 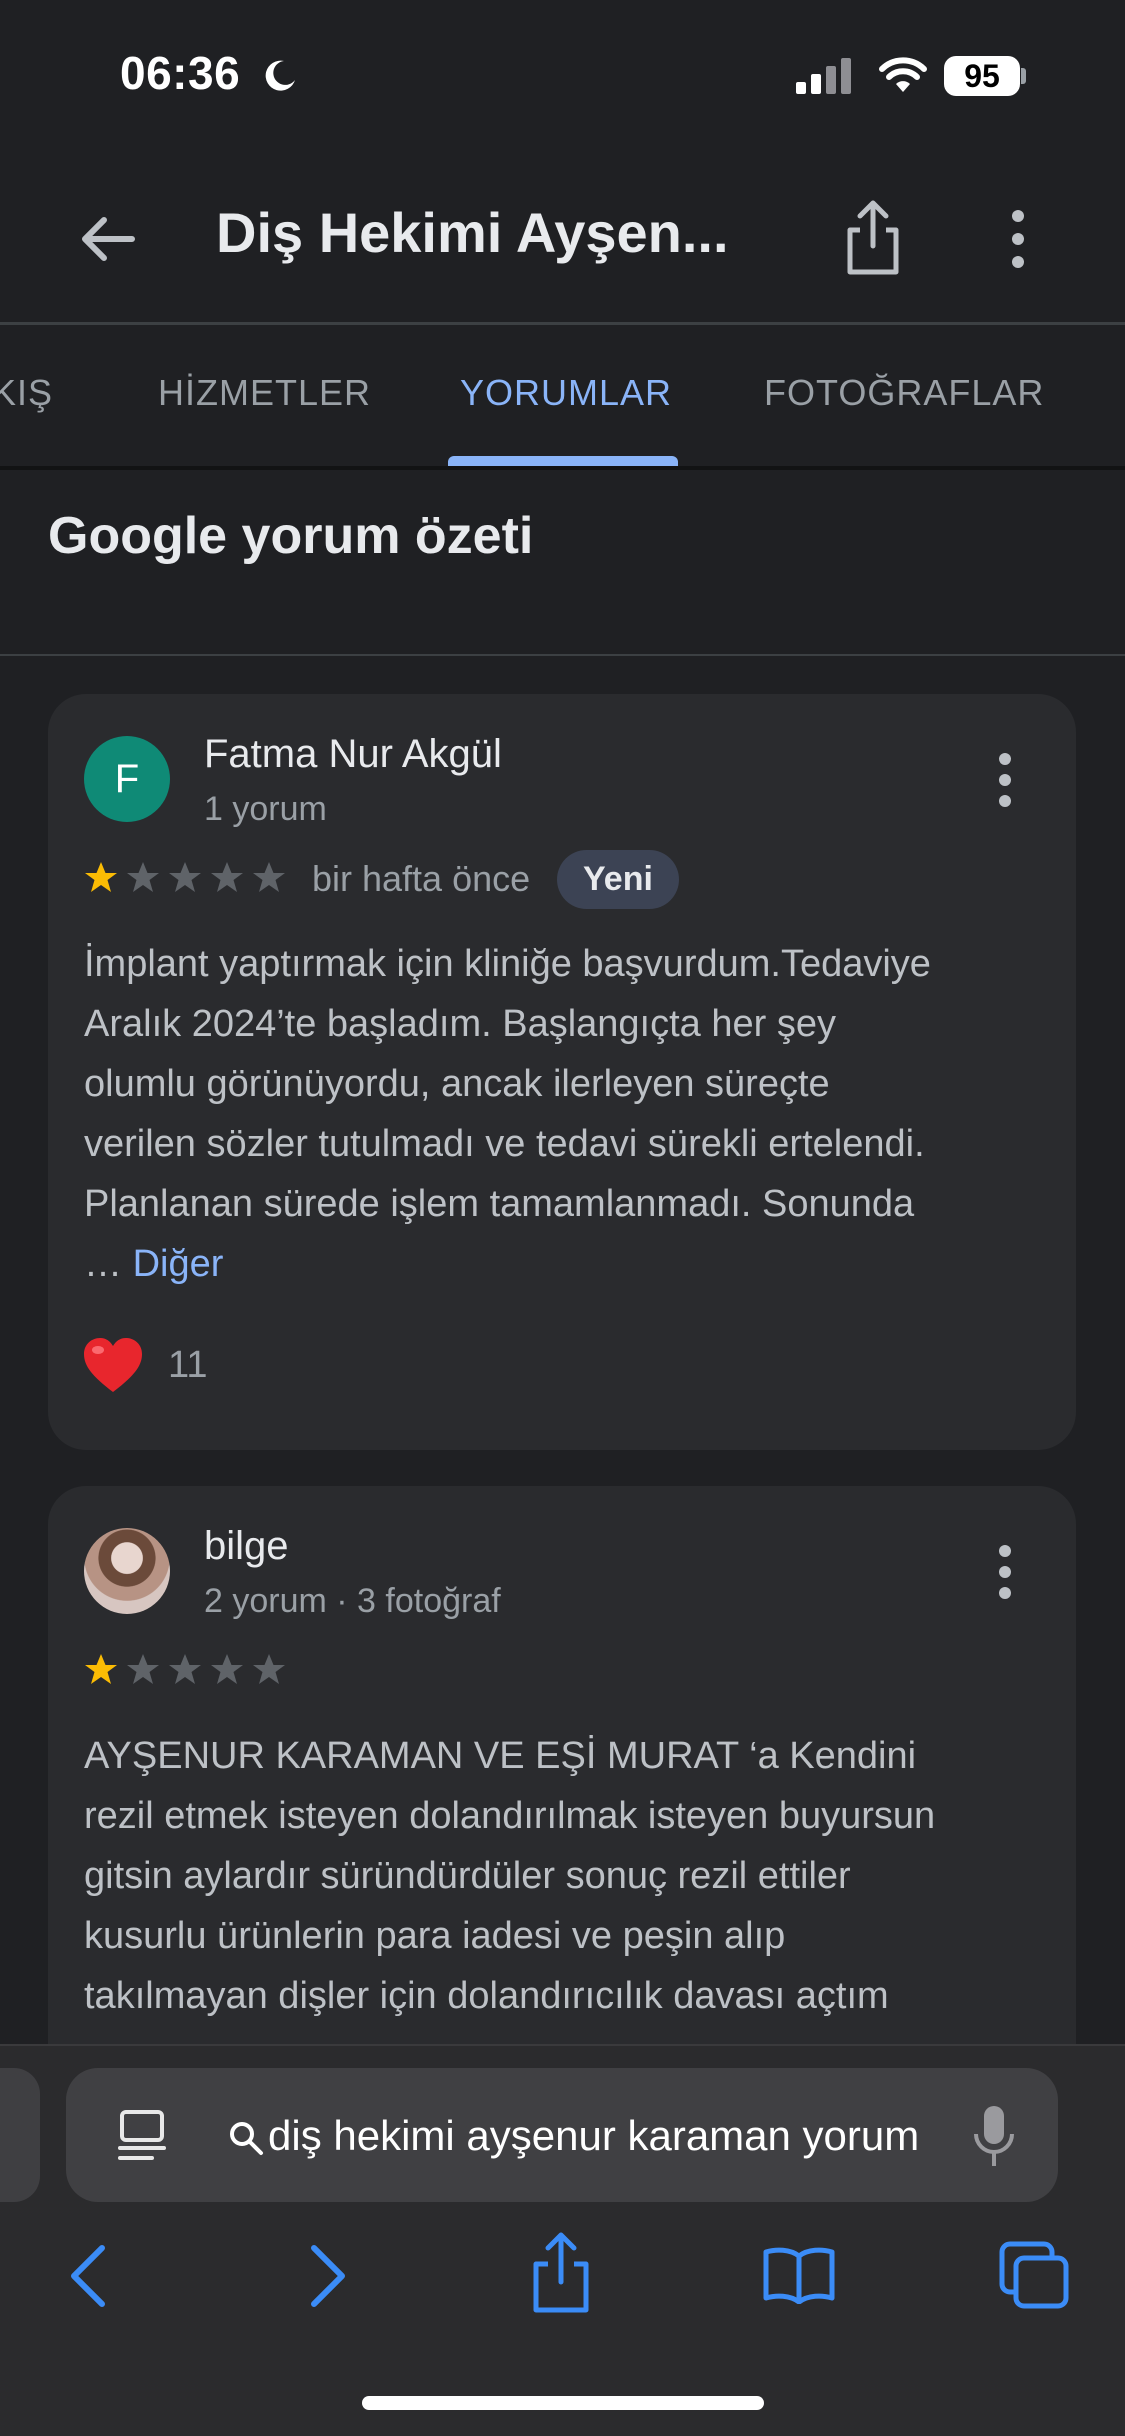 I want to click on bookmarks-icon, so click(x=799, y=2275).